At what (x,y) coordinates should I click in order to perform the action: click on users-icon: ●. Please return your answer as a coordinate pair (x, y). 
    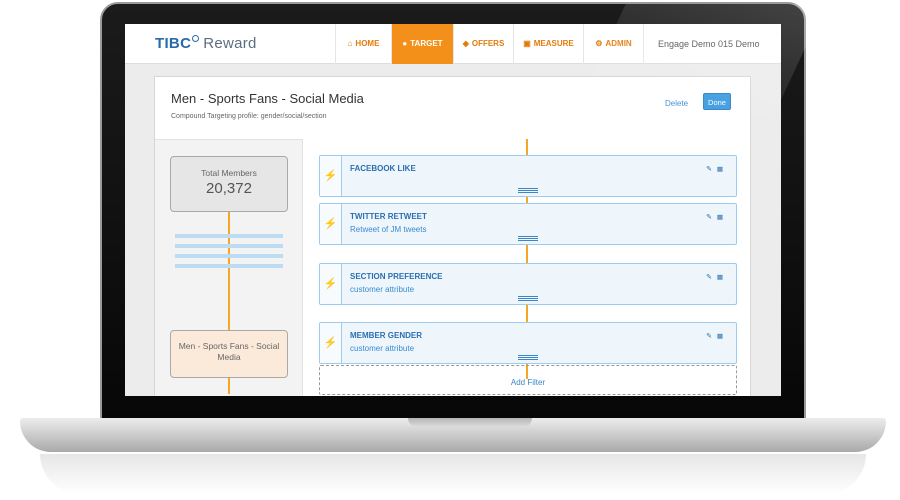
    Looking at the image, I should click on (405, 43).